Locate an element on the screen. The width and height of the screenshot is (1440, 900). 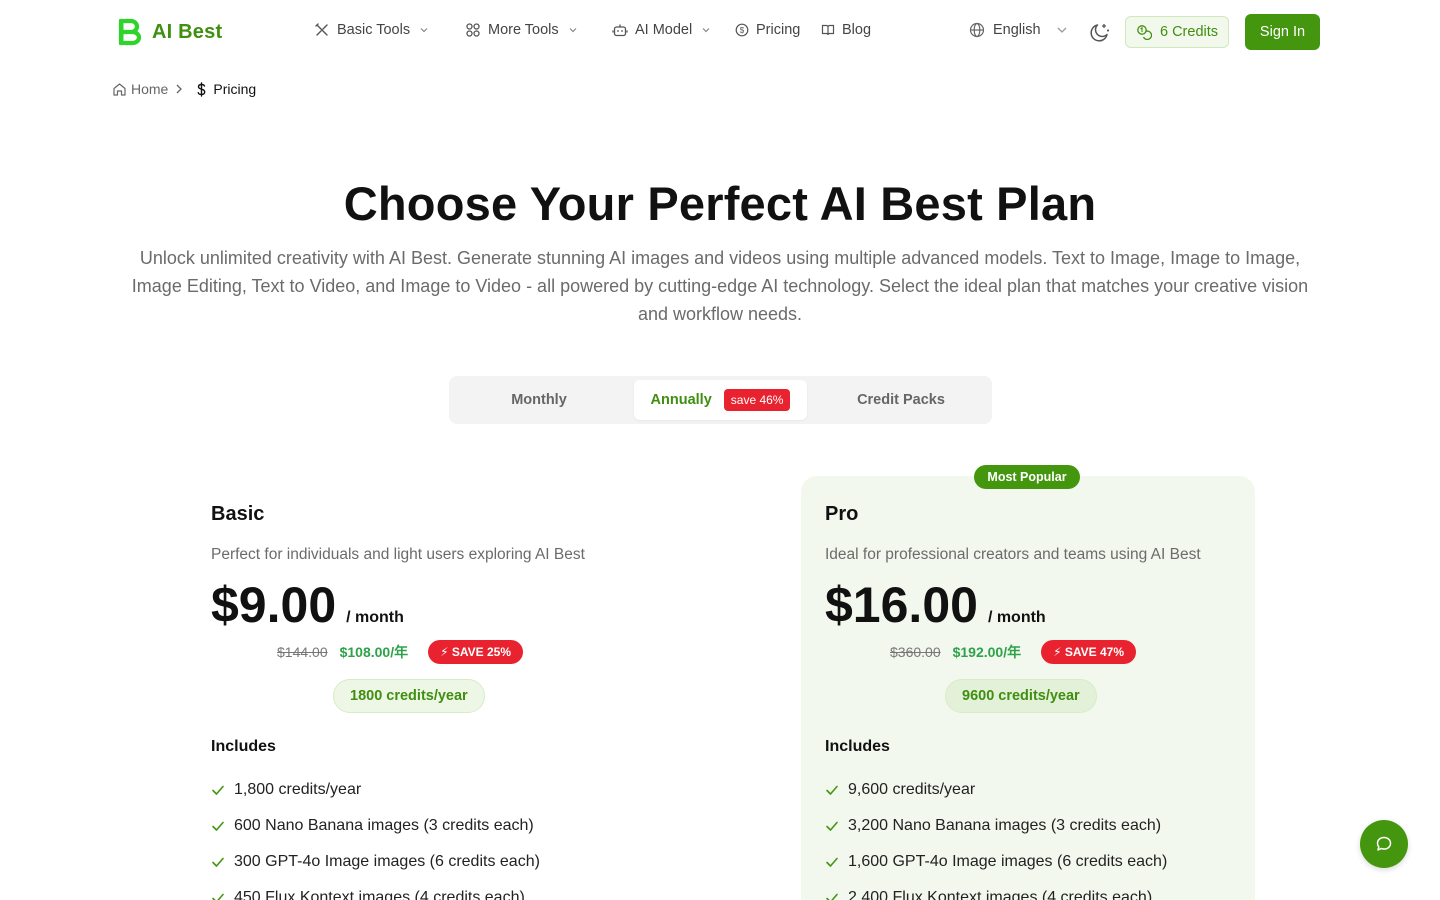
tab-monthly: Monthly is located at coordinates (539, 400).